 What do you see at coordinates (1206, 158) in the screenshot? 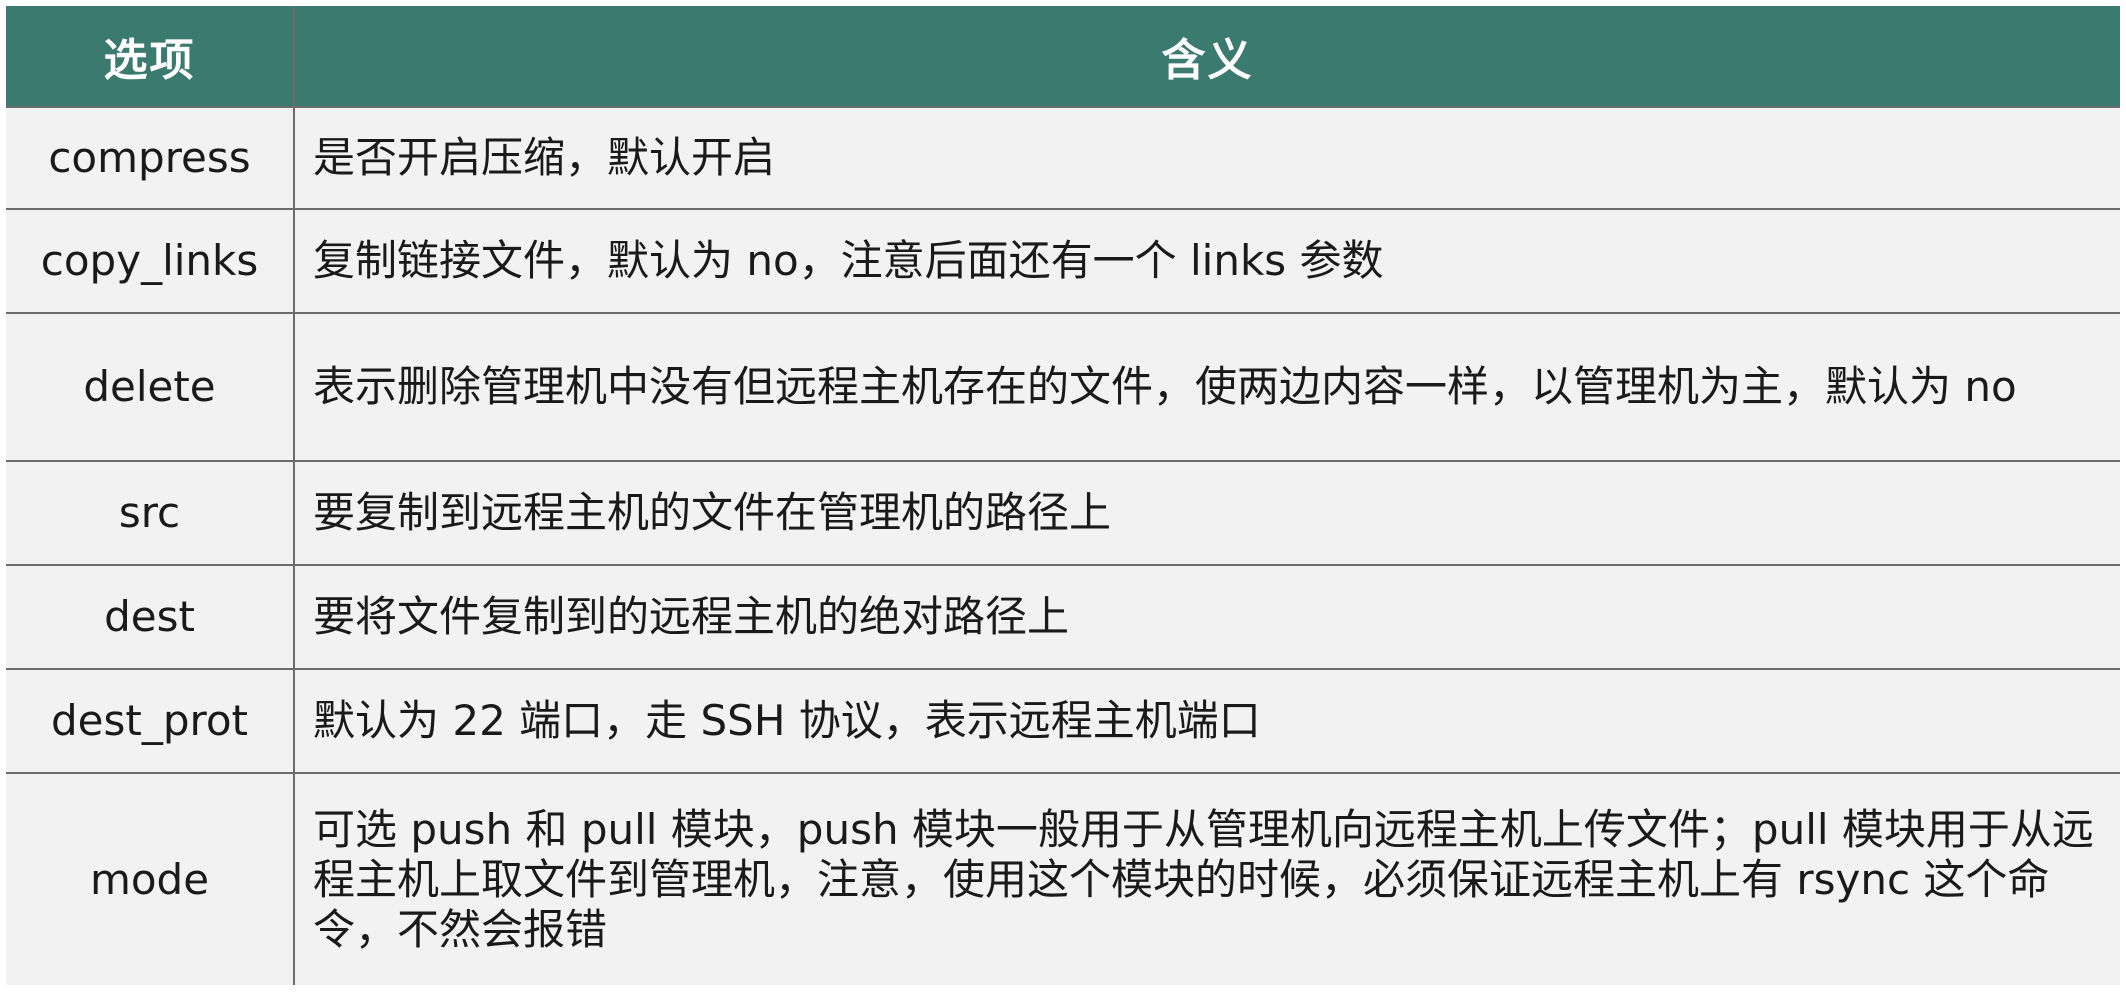
I see `meaning-cell: 是否开启压缩，默认开启` at bounding box center [1206, 158].